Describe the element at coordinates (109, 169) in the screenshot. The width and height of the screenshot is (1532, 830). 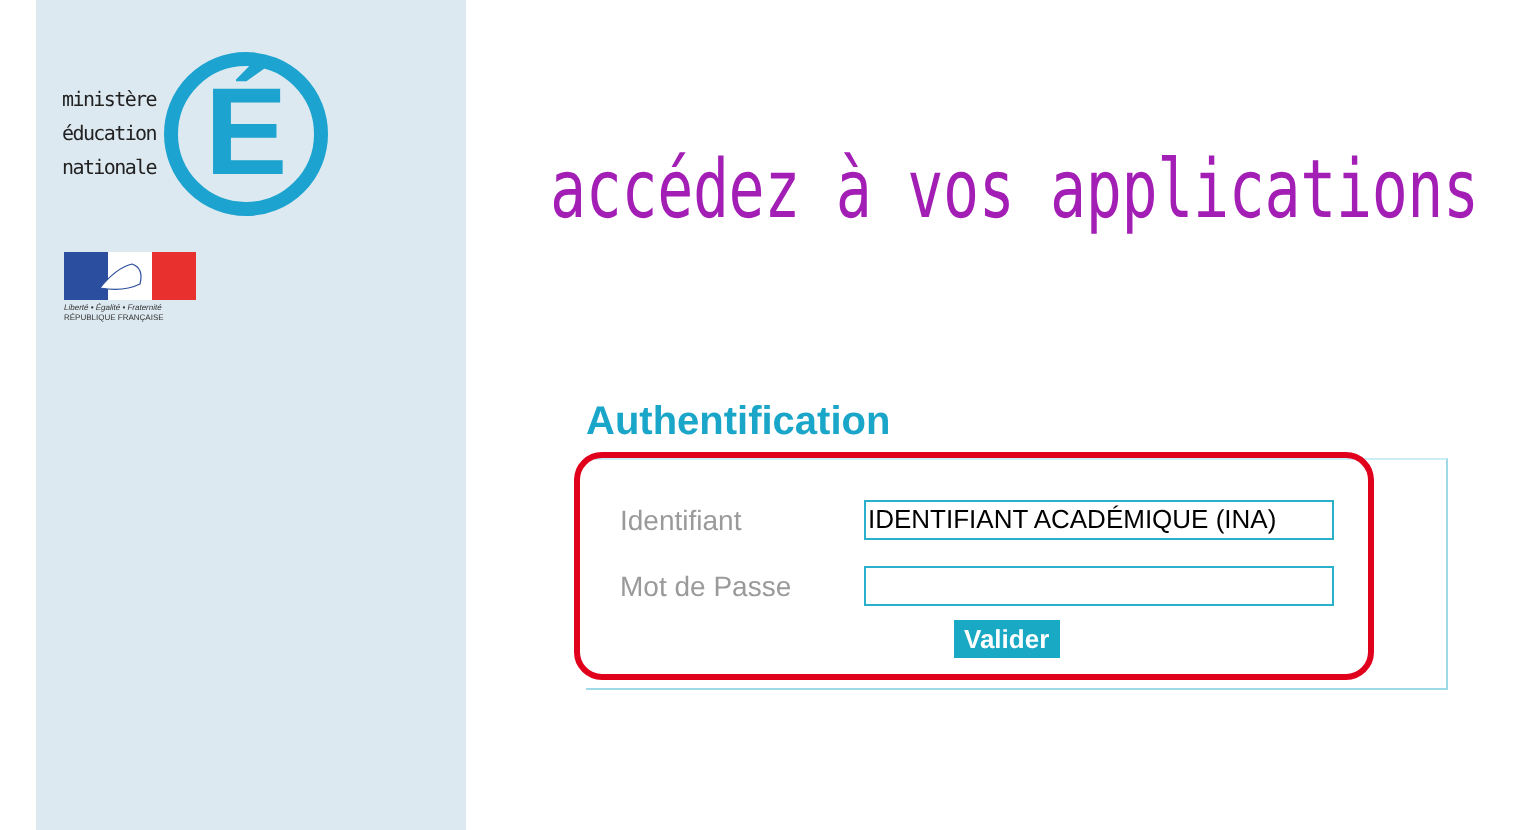
I see `logo-text: nationale` at that location.